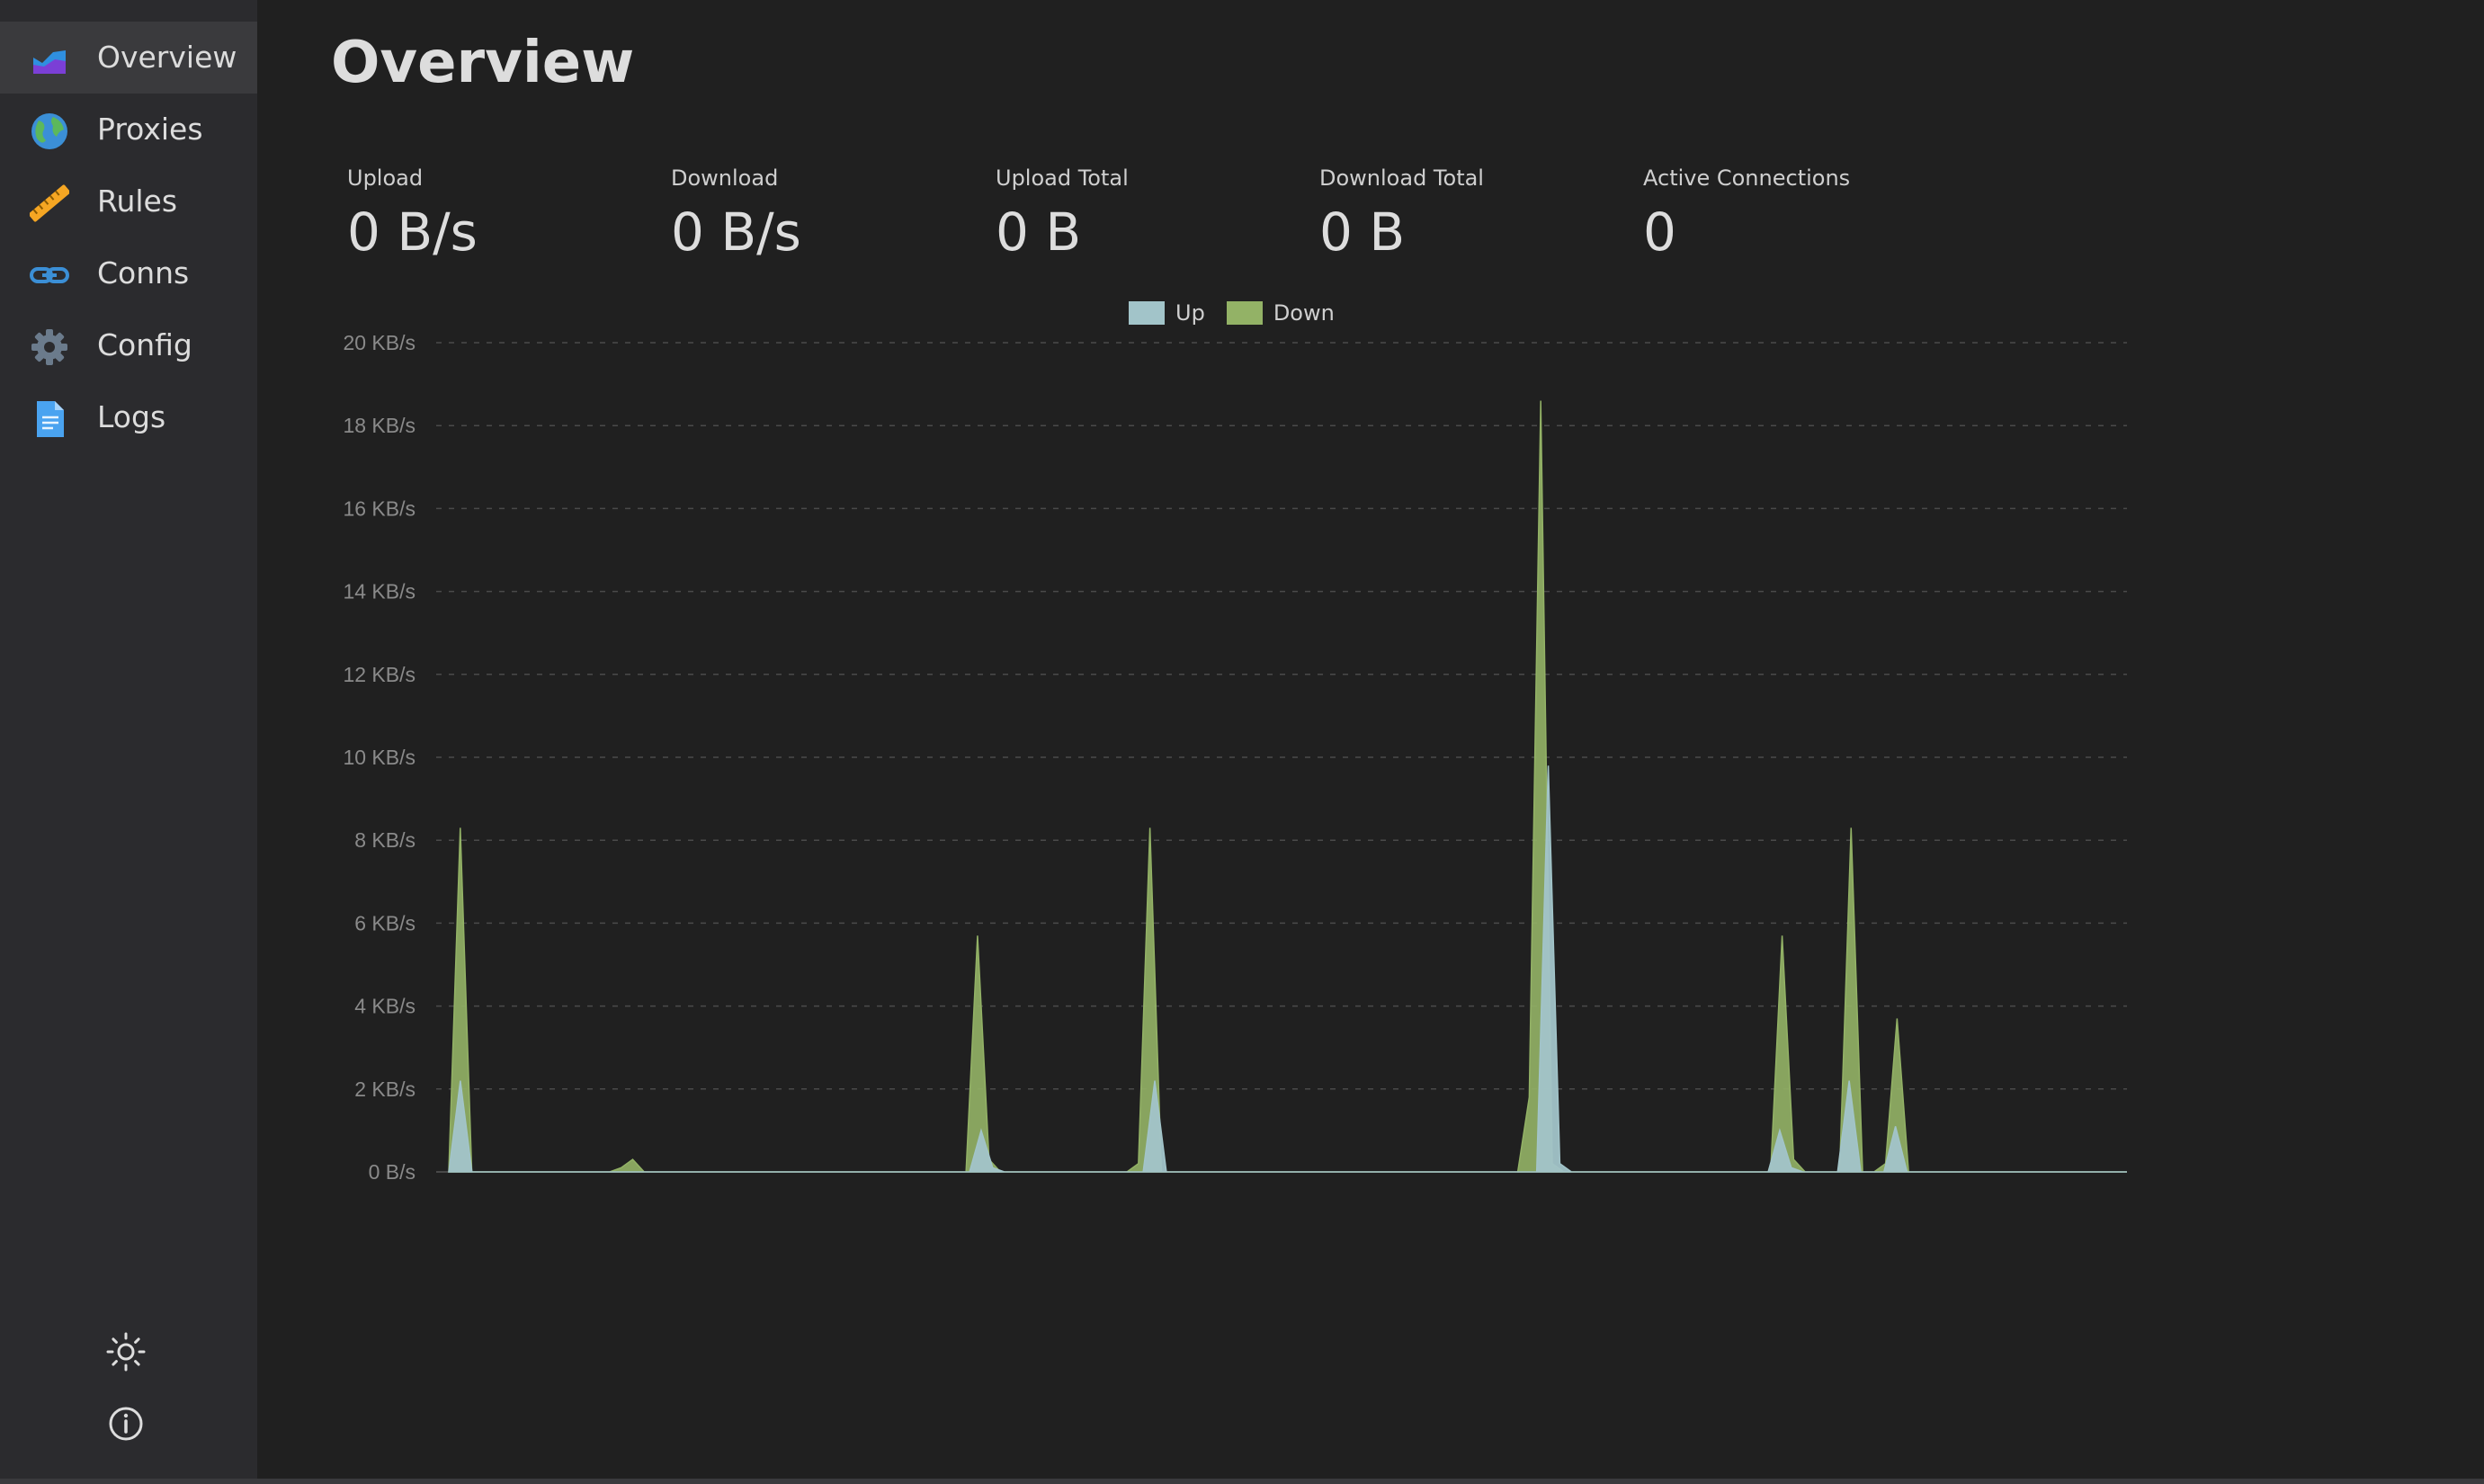  Describe the element at coordinates (379, 508) in the screenshot. I see `y-tick-label: 16 KB/s` at that location.